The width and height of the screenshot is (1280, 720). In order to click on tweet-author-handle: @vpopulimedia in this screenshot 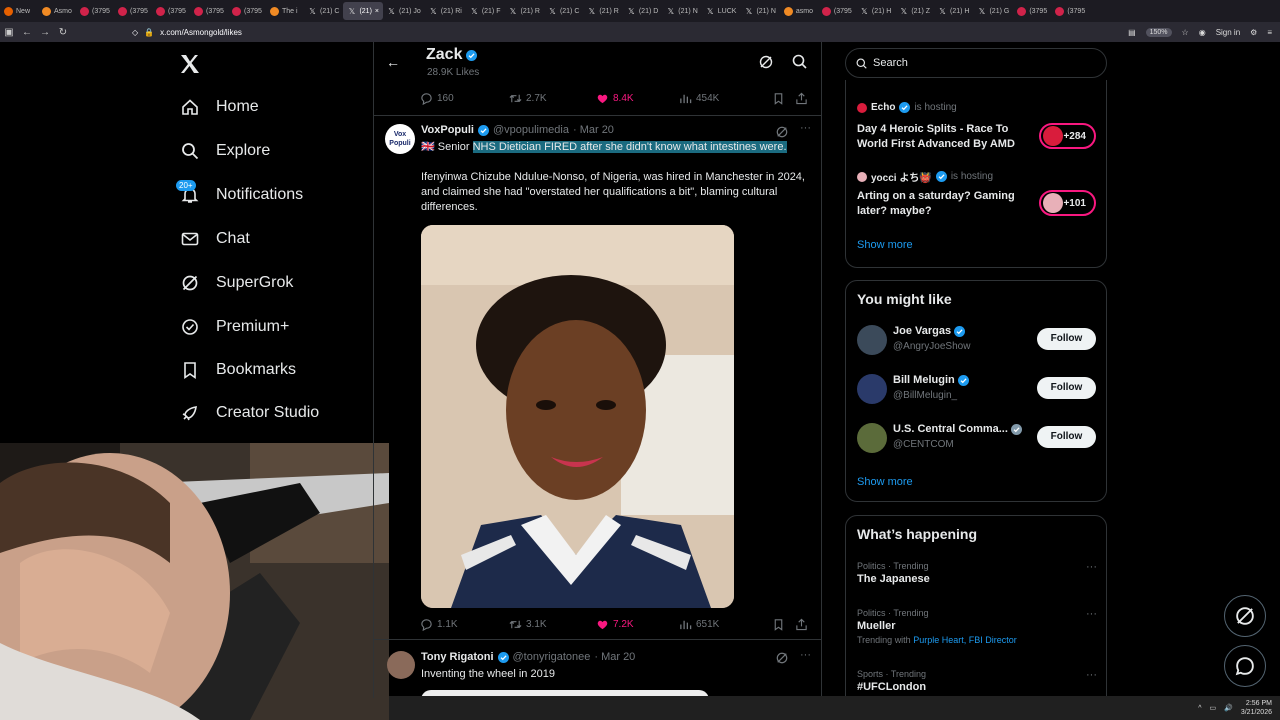, I will do `click(531, 130)`.